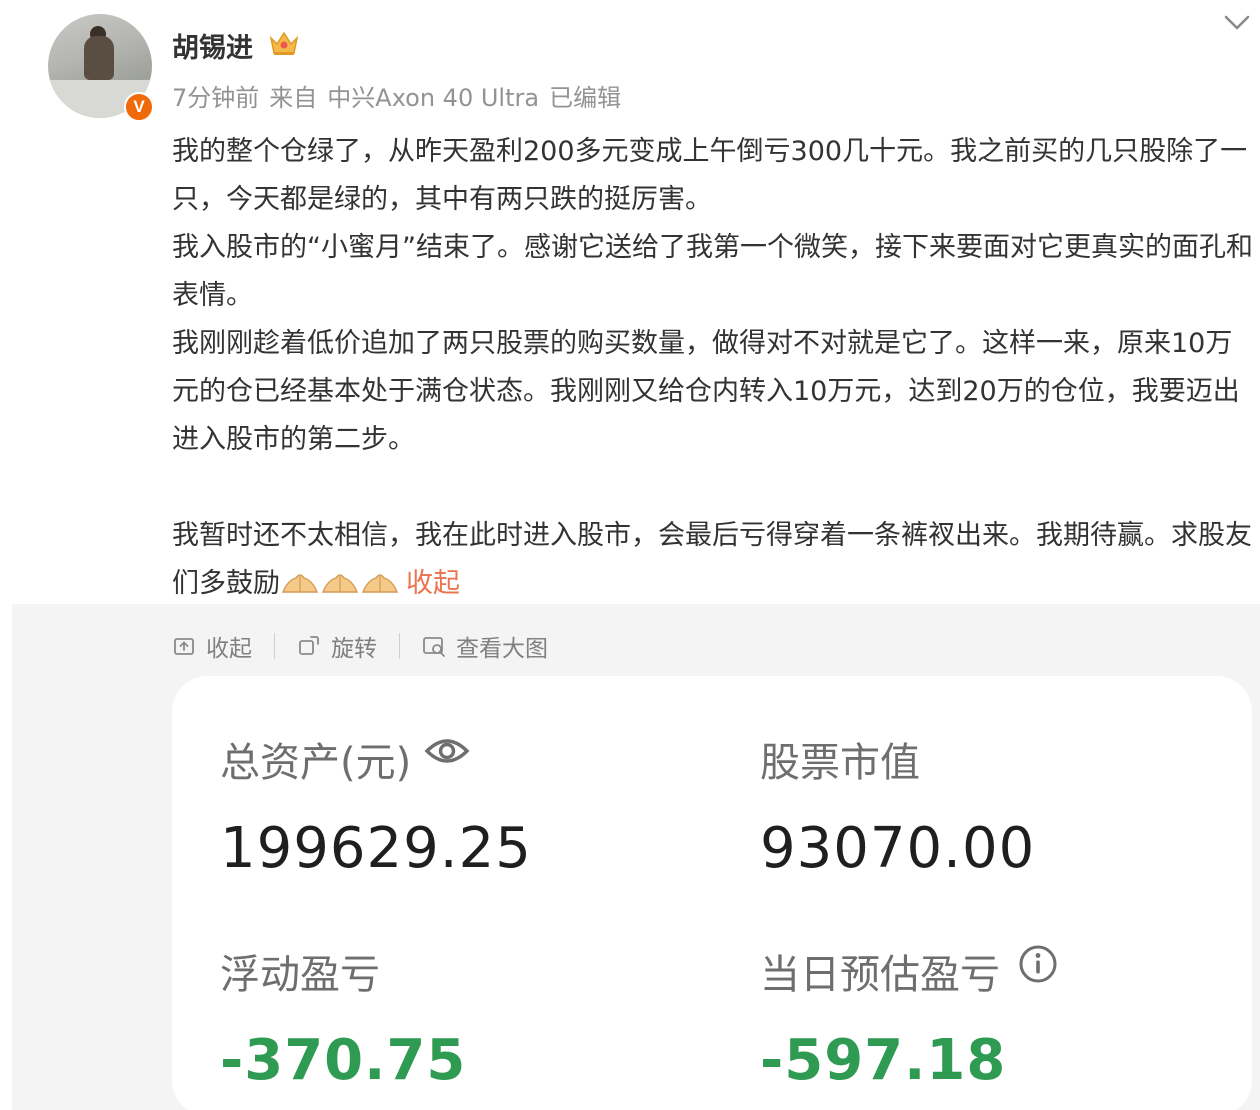 Image resolution: width=1260 pixels, height=1110 pixels. What do you see at coordinates (184, 646) in the screenshot?
I see `collapse-icon` at bounding box center [184, 646].